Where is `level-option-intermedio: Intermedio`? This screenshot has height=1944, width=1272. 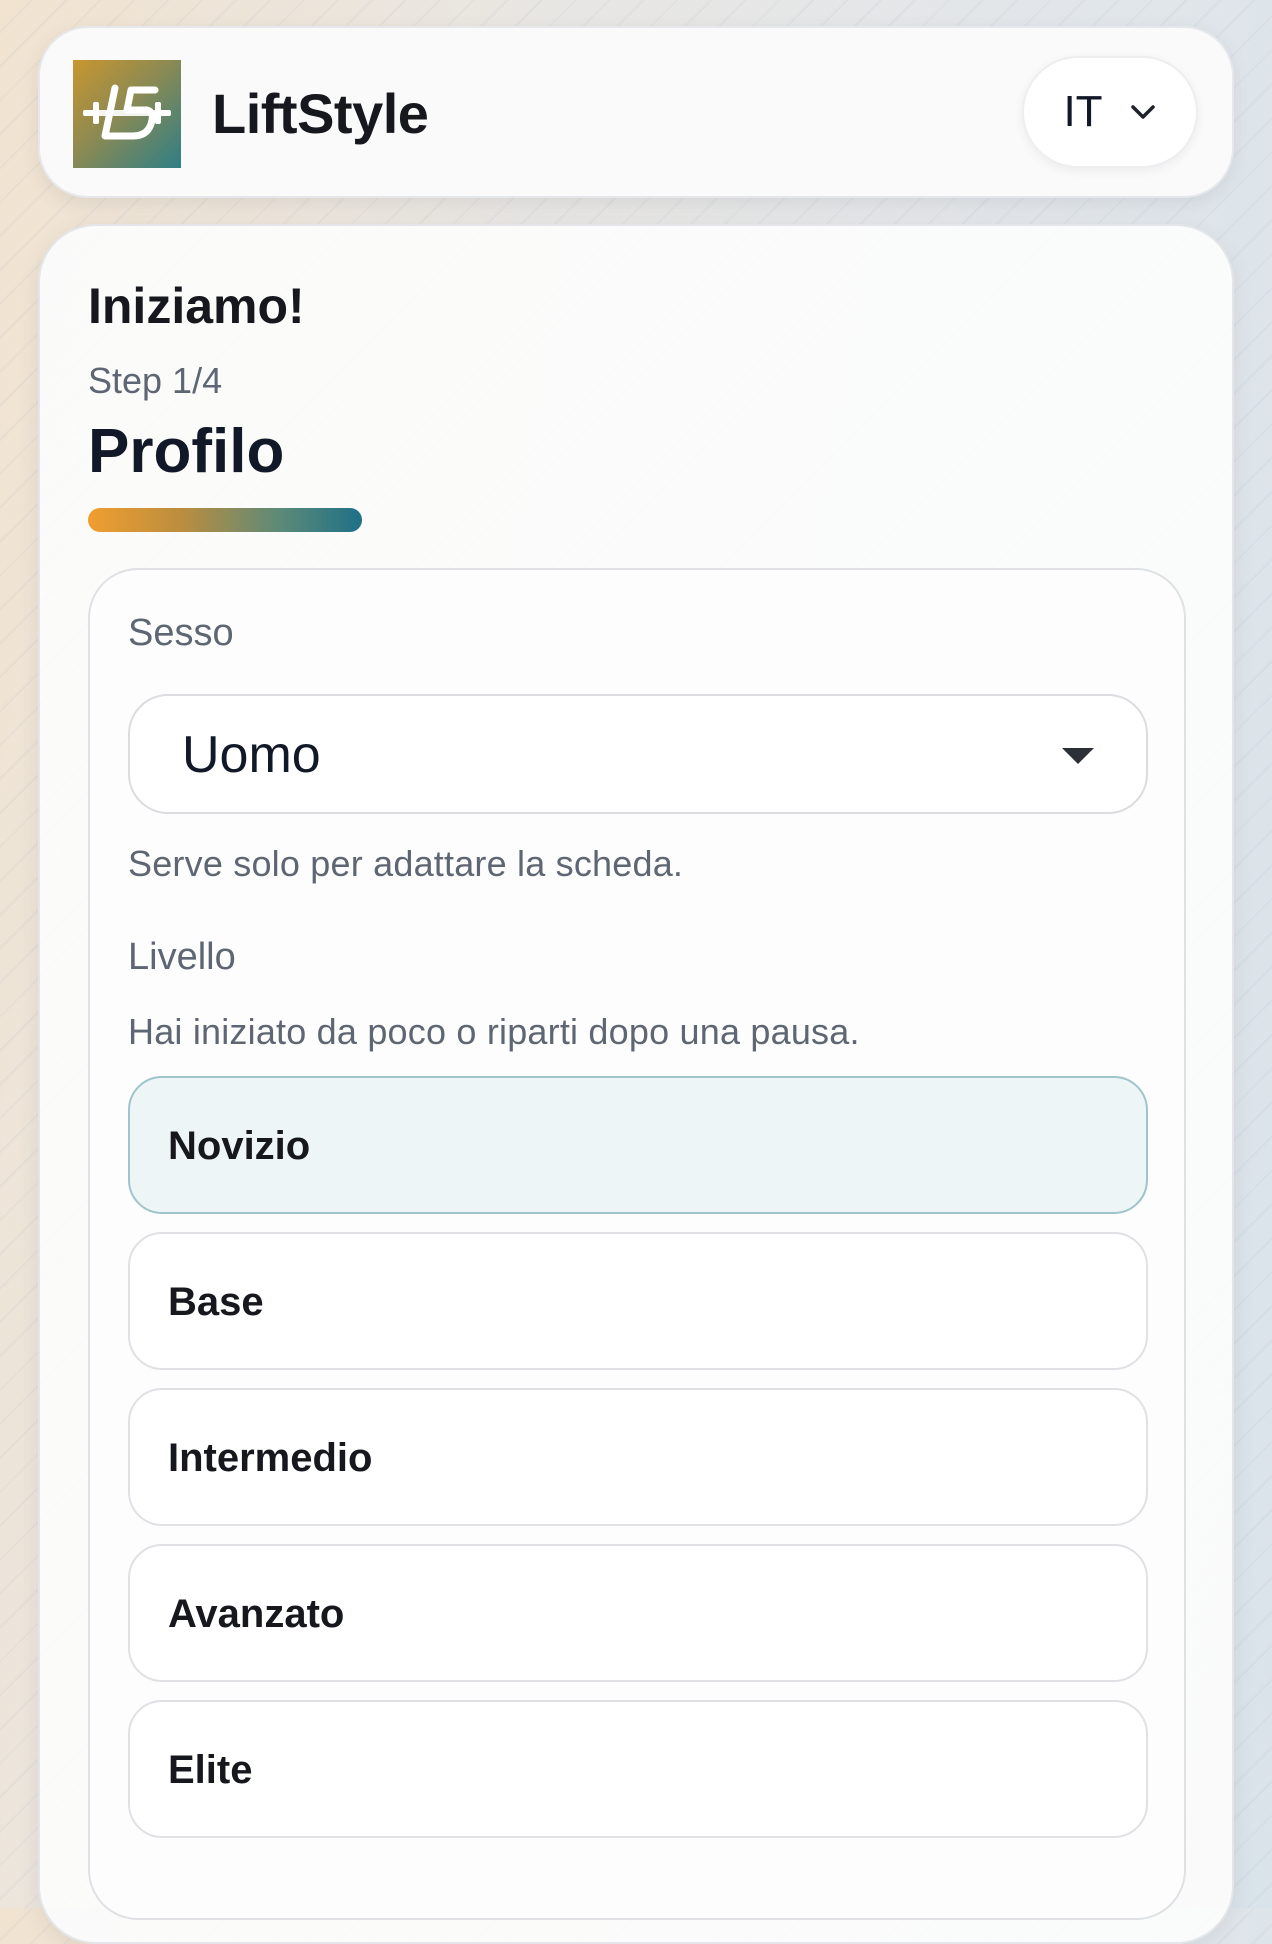
level-option-intermedio: Intermedio is located at coordinates (638, 1457).